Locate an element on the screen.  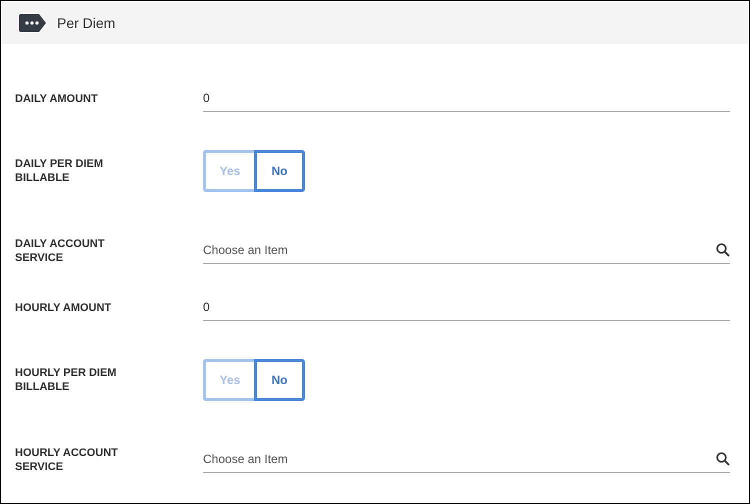
field-label: DAILY PER DIEM BILLABLE is located at coordinates (59, 170).